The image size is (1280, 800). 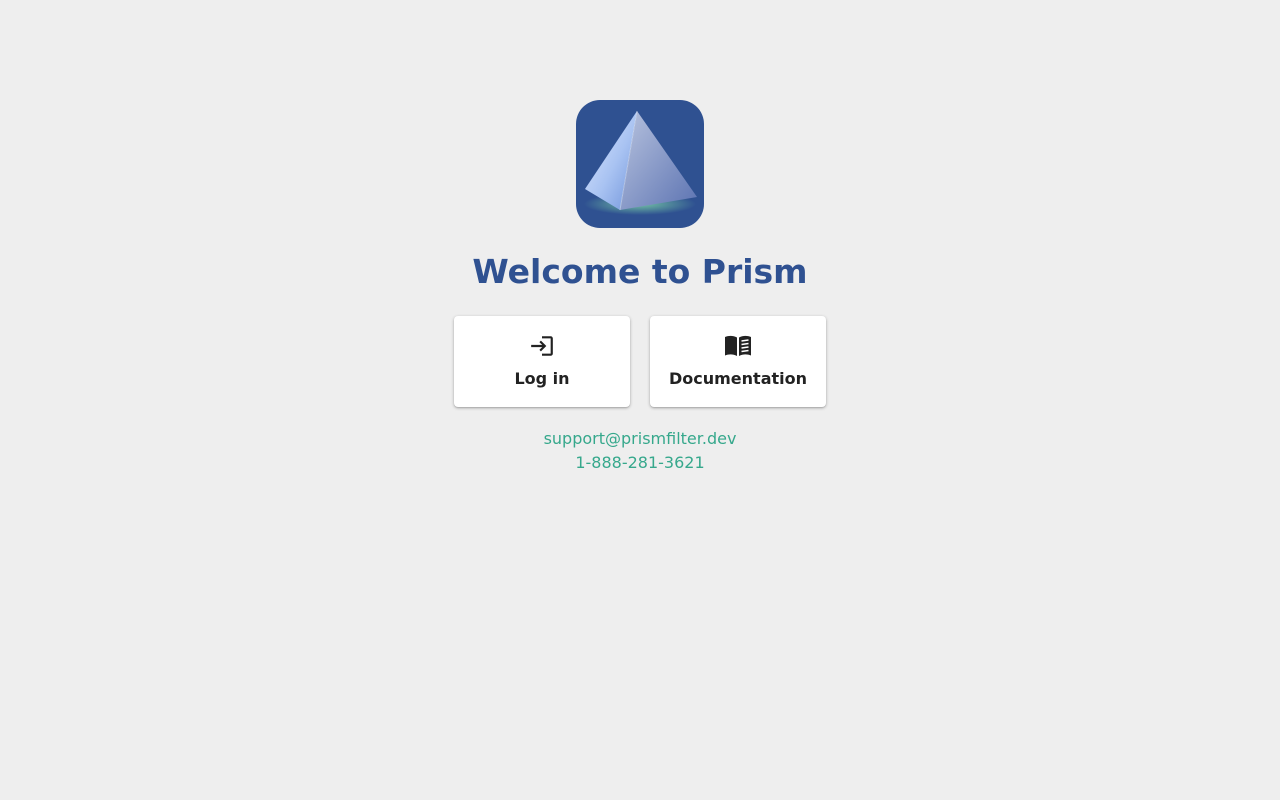 What do you see at coordinates (738, 361) in the screenshot?
I see `documentation-button: Documentation` at bounding box center [738, 361].